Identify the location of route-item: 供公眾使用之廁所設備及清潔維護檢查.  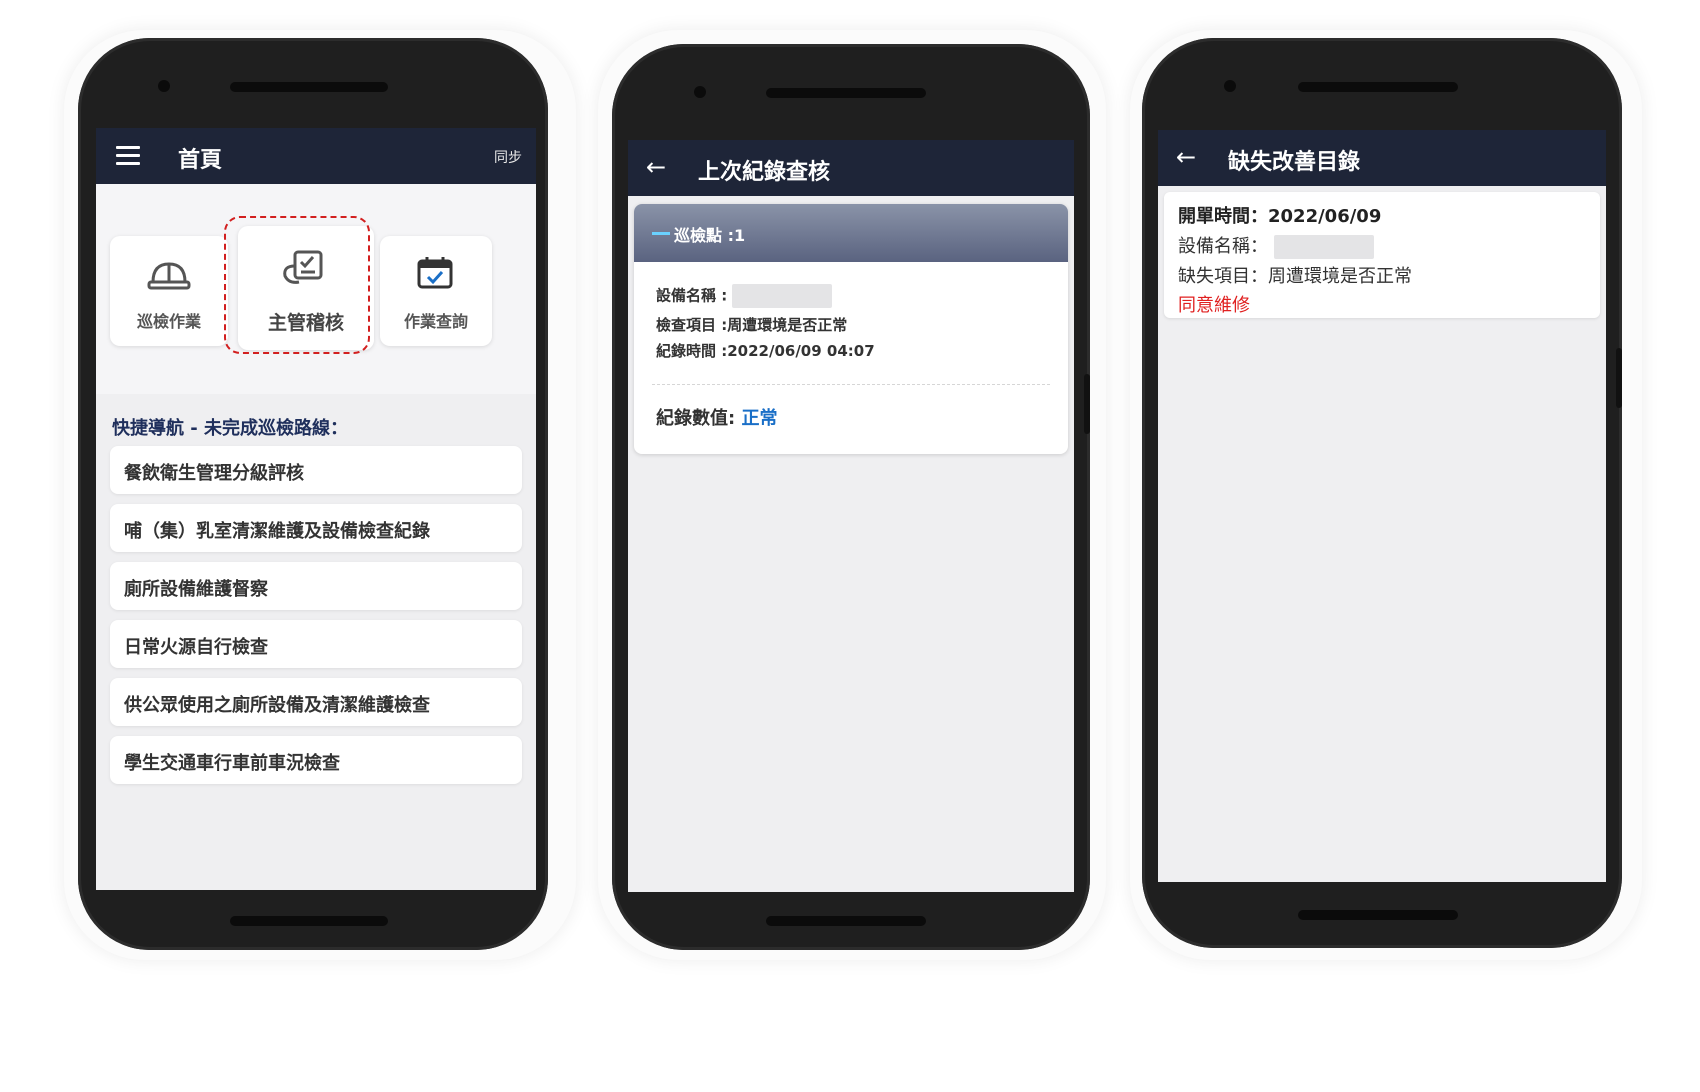
(316, 702).